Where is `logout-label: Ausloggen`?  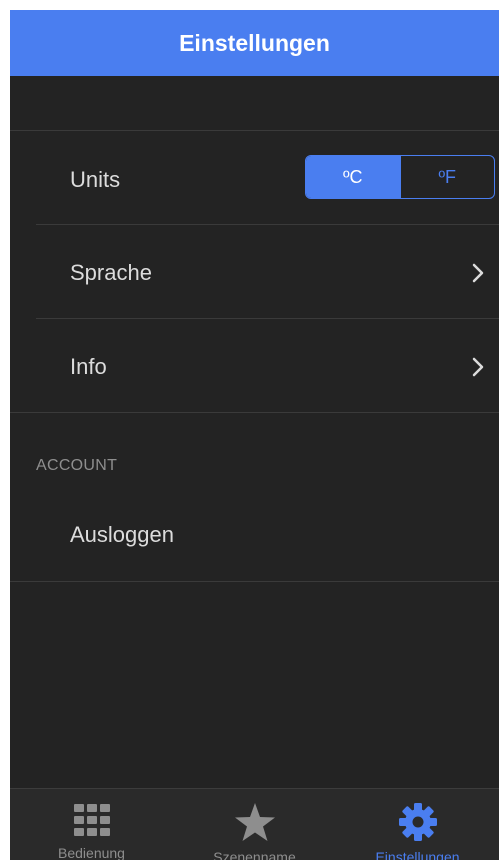 logout-label: Ausloggen is located at coordinates (122, 534).